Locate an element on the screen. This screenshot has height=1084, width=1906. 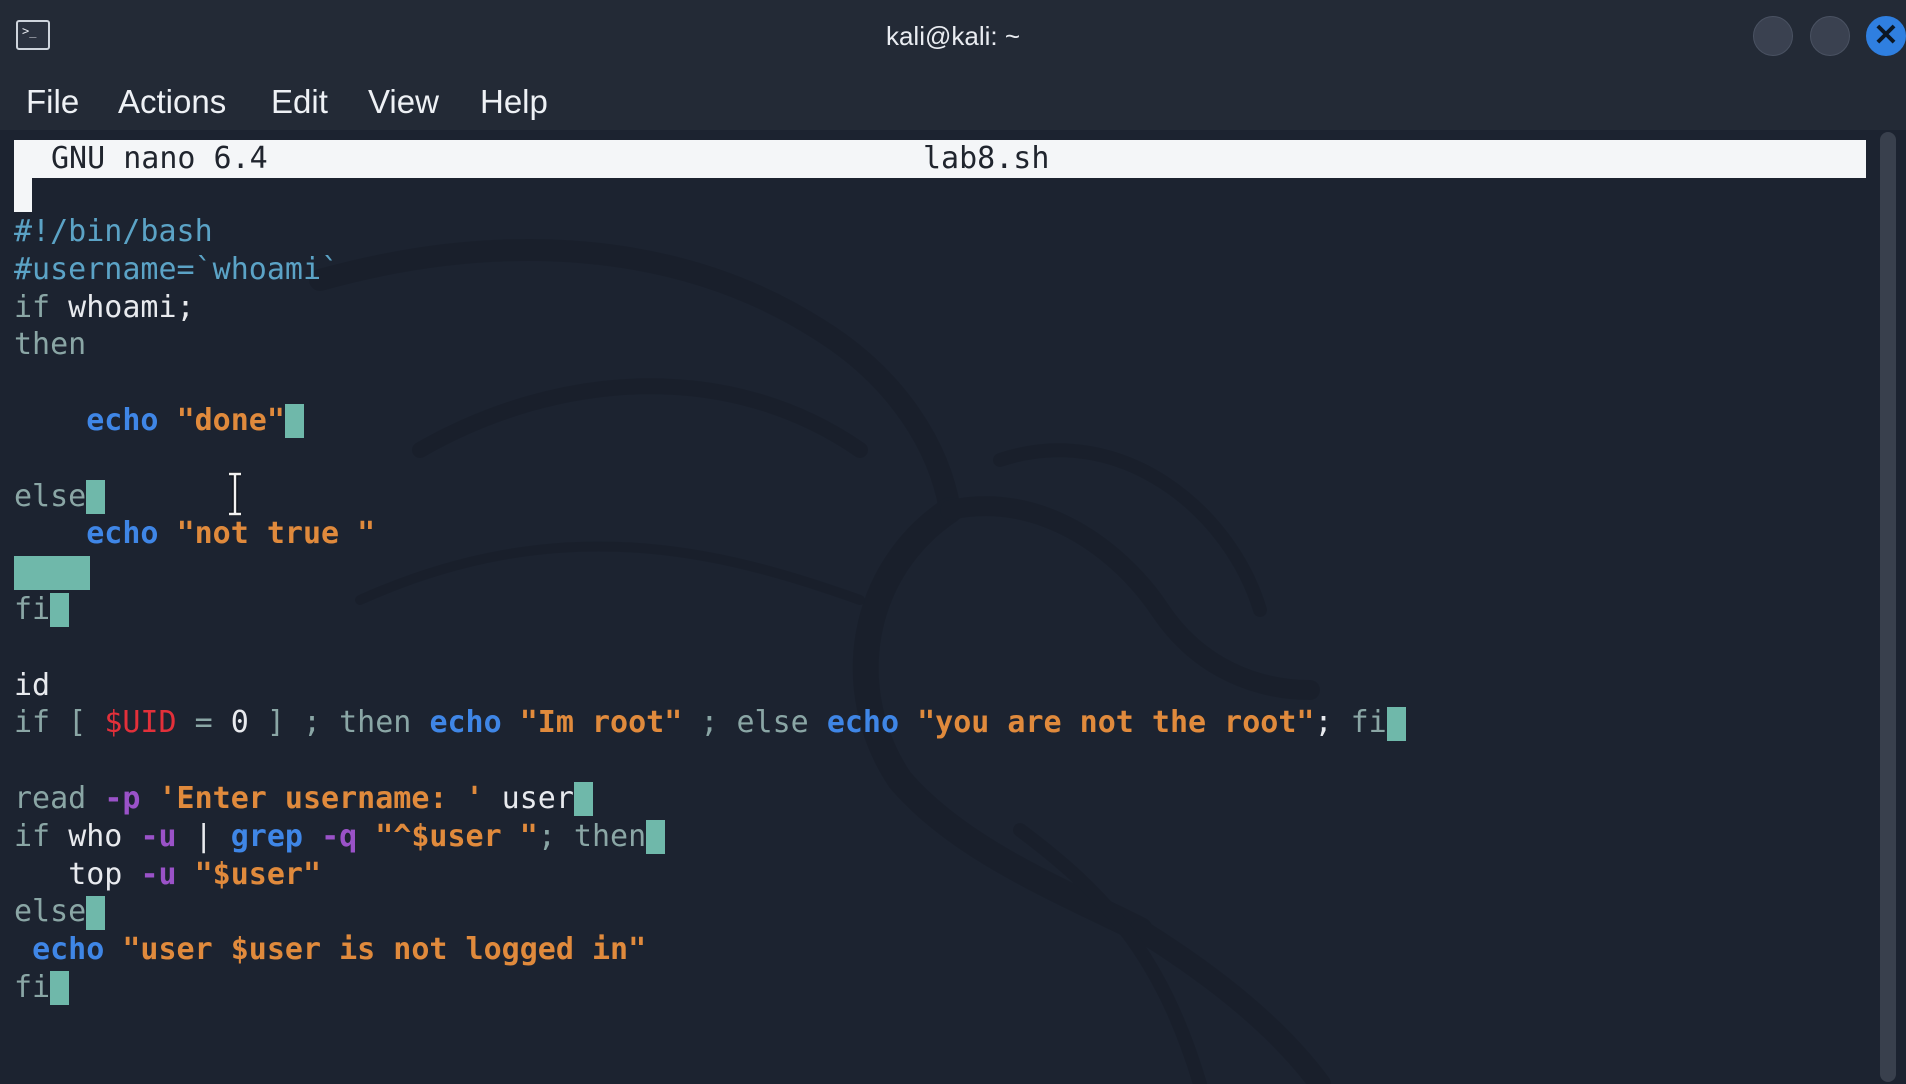
close-button: ✕ is located at coordinates (1886, 36).